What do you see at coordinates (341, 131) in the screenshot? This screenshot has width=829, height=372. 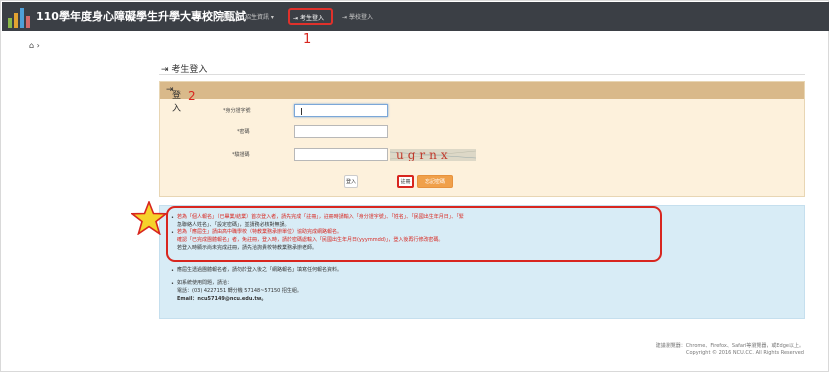 I see `password-input` at bounding box center [341, 131].